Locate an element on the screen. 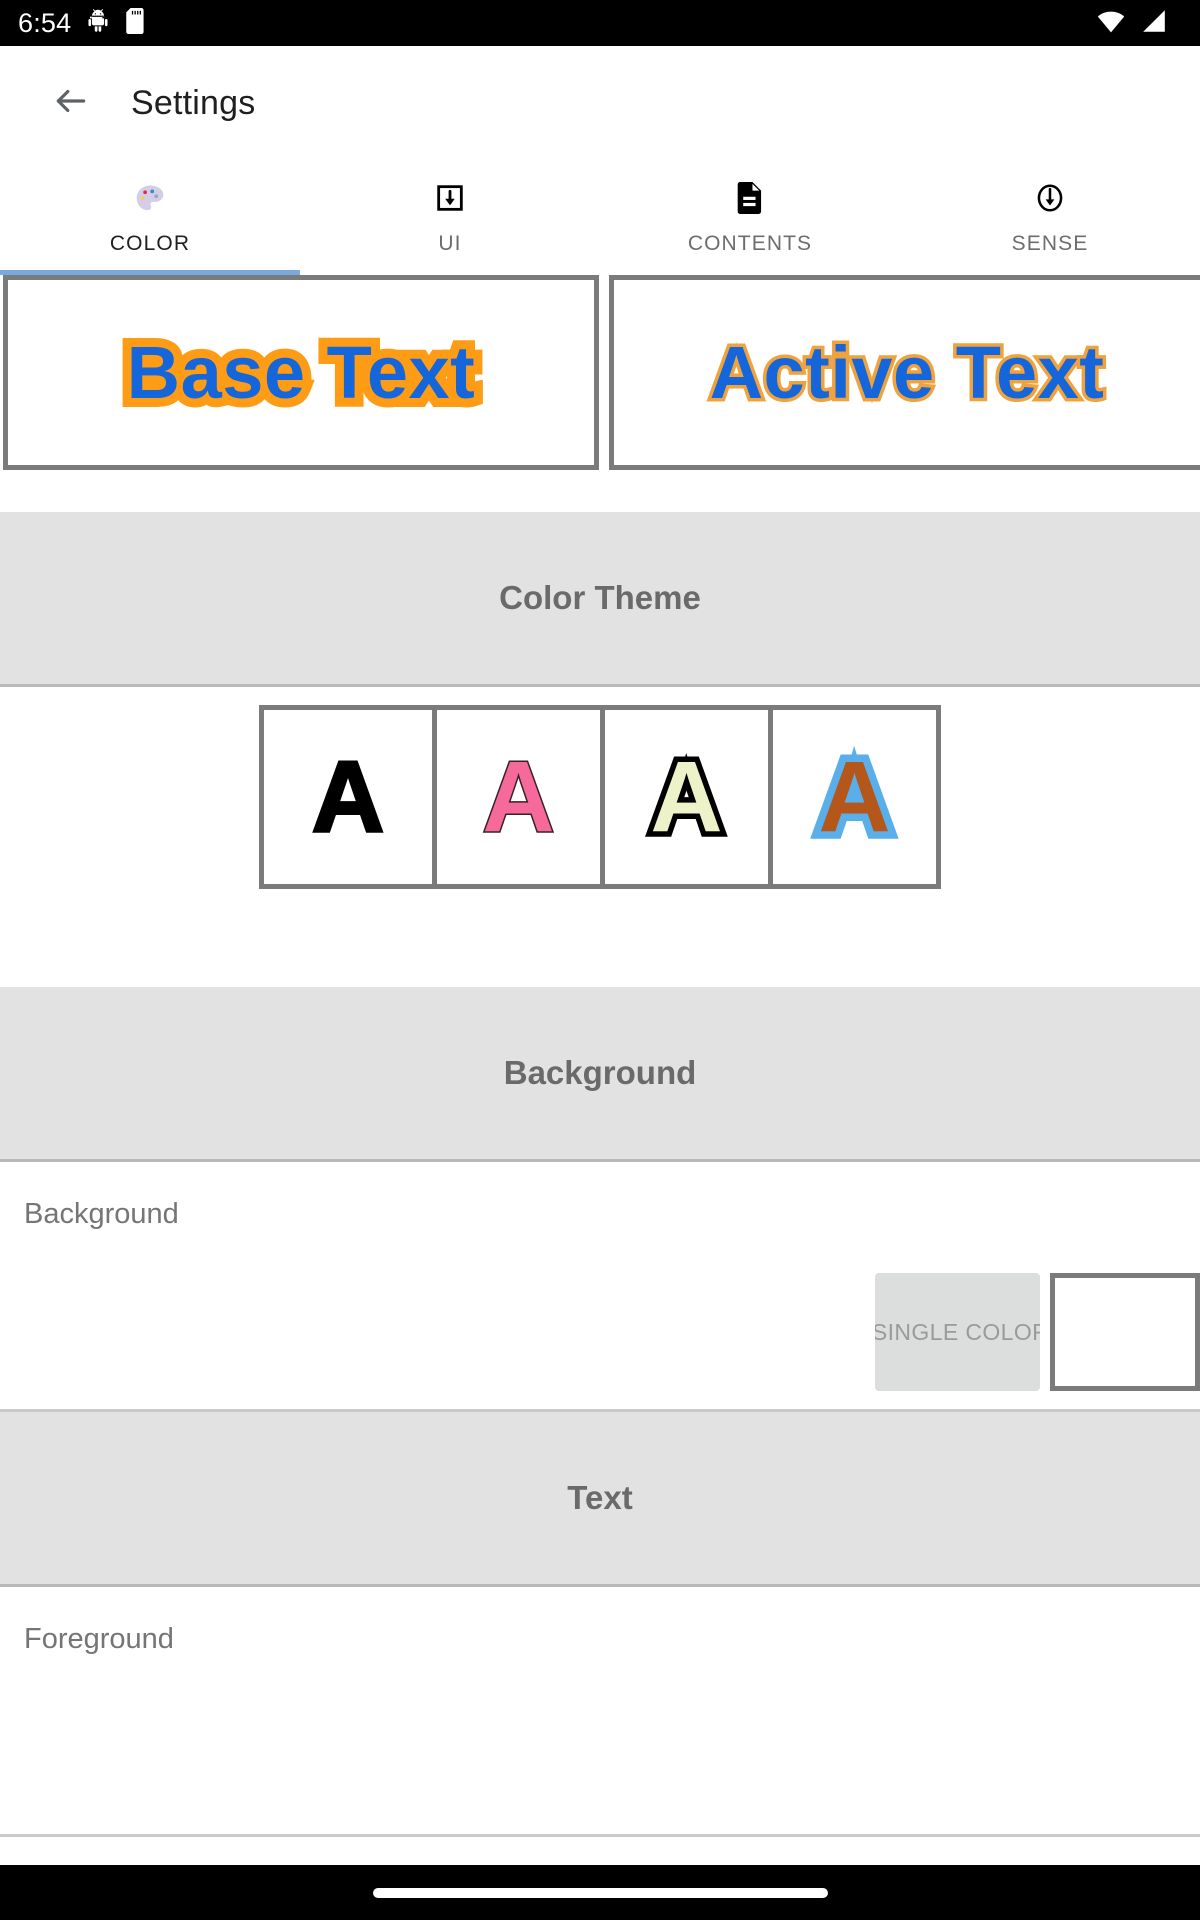 The width and height of the screenshot is (1200, 1920). status-bar: 6:54 is located at coordinates (600, 23).